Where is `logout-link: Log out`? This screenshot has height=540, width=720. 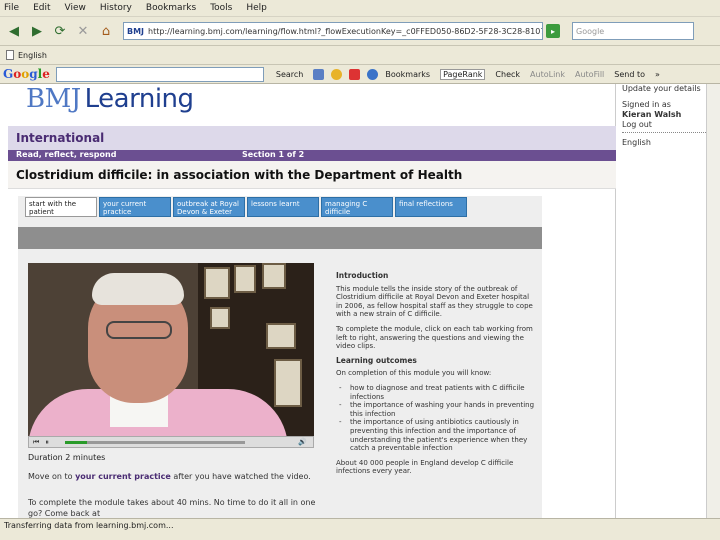 logout-link: Log out is located at coordinates (637, 124).